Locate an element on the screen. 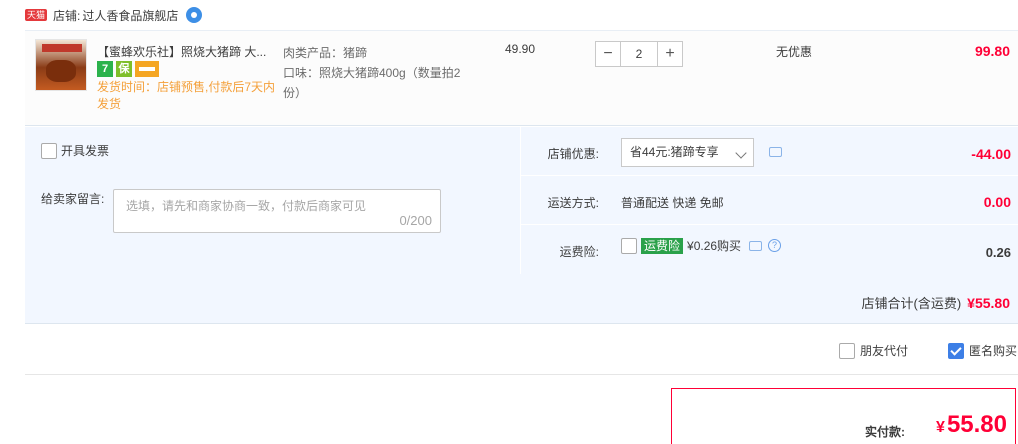  pay-amount: ¥55.80 is located at coordinates (971, 425).